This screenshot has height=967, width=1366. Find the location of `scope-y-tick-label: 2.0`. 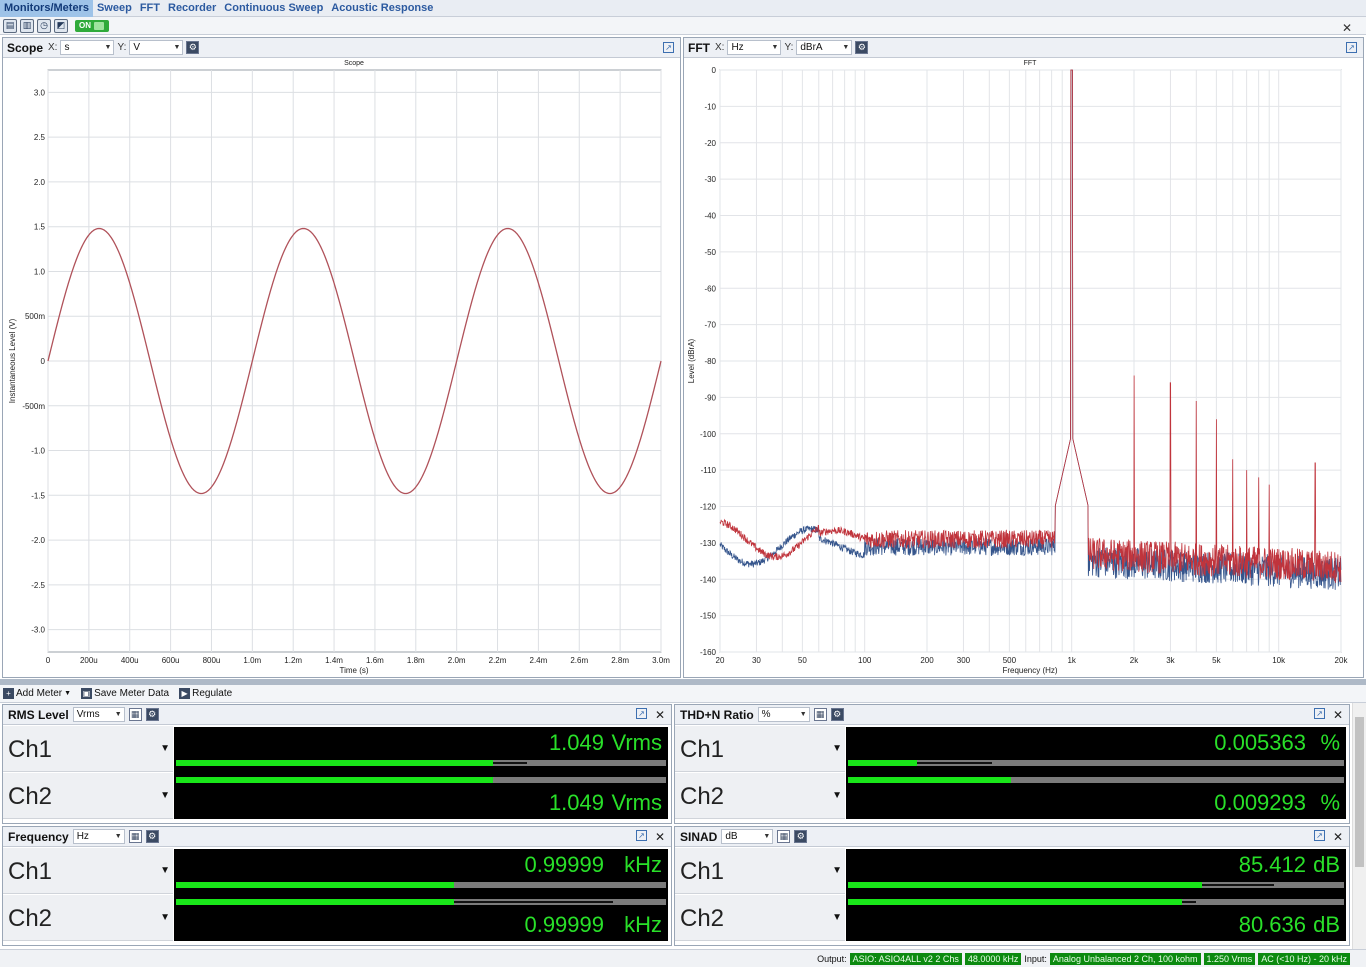

scope-y-tick-label: 2.0 is located at coordinates (40, 182).